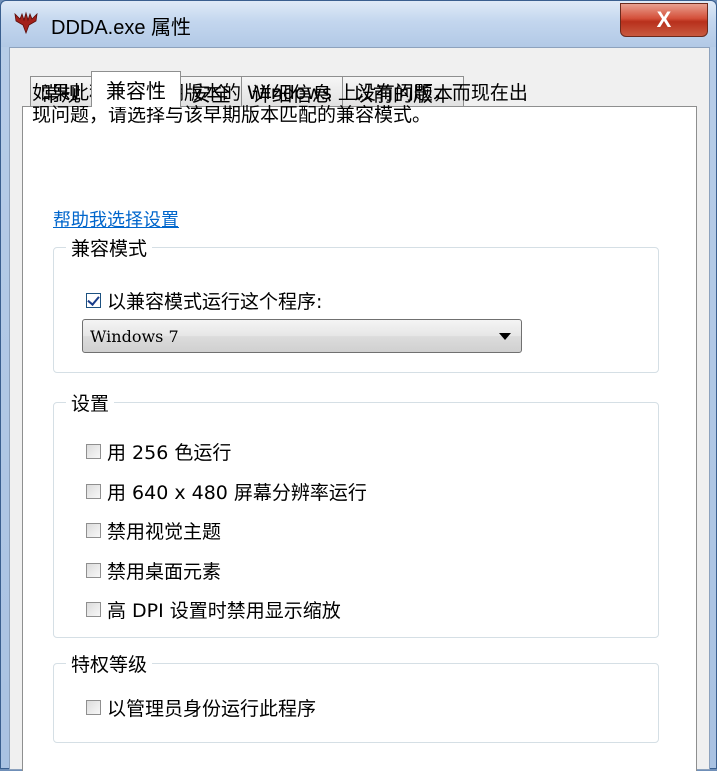  I want to click on group-title: 设置, so click(90, 402).